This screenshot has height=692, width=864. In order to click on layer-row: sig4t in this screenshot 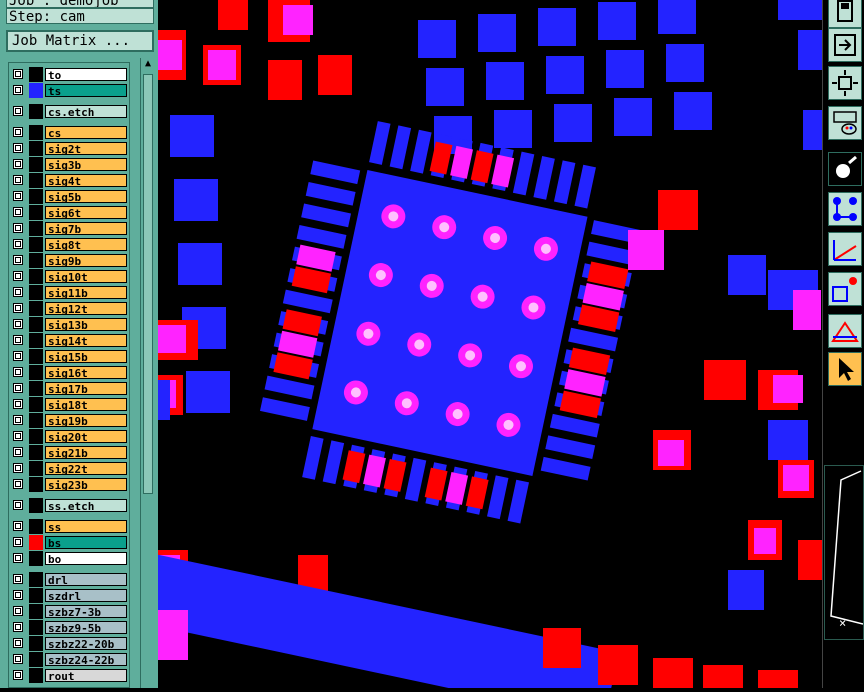, I will do `click(70, 180)`.